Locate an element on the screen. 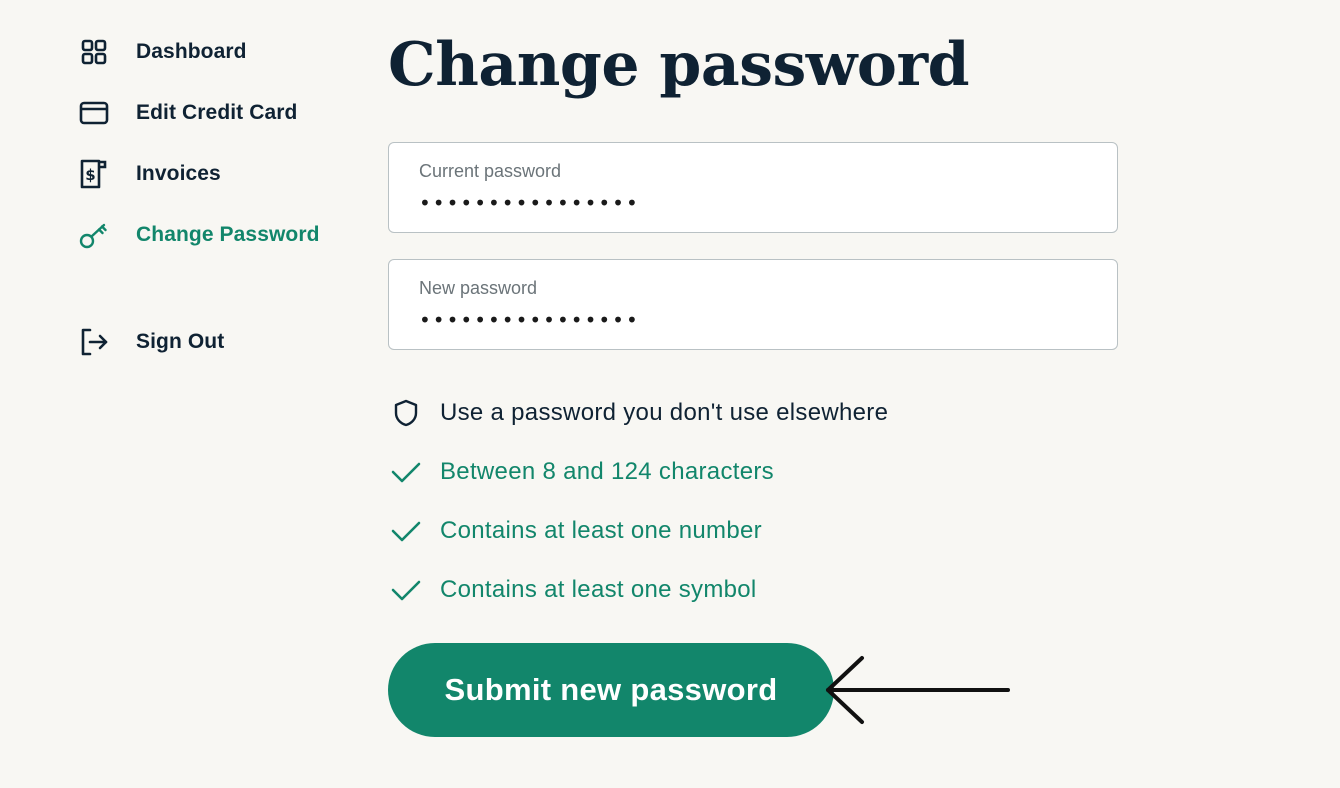 Image resolution: width=1340 pixels, height=788 pixels. key-icon is located at coordinates (94, 235).